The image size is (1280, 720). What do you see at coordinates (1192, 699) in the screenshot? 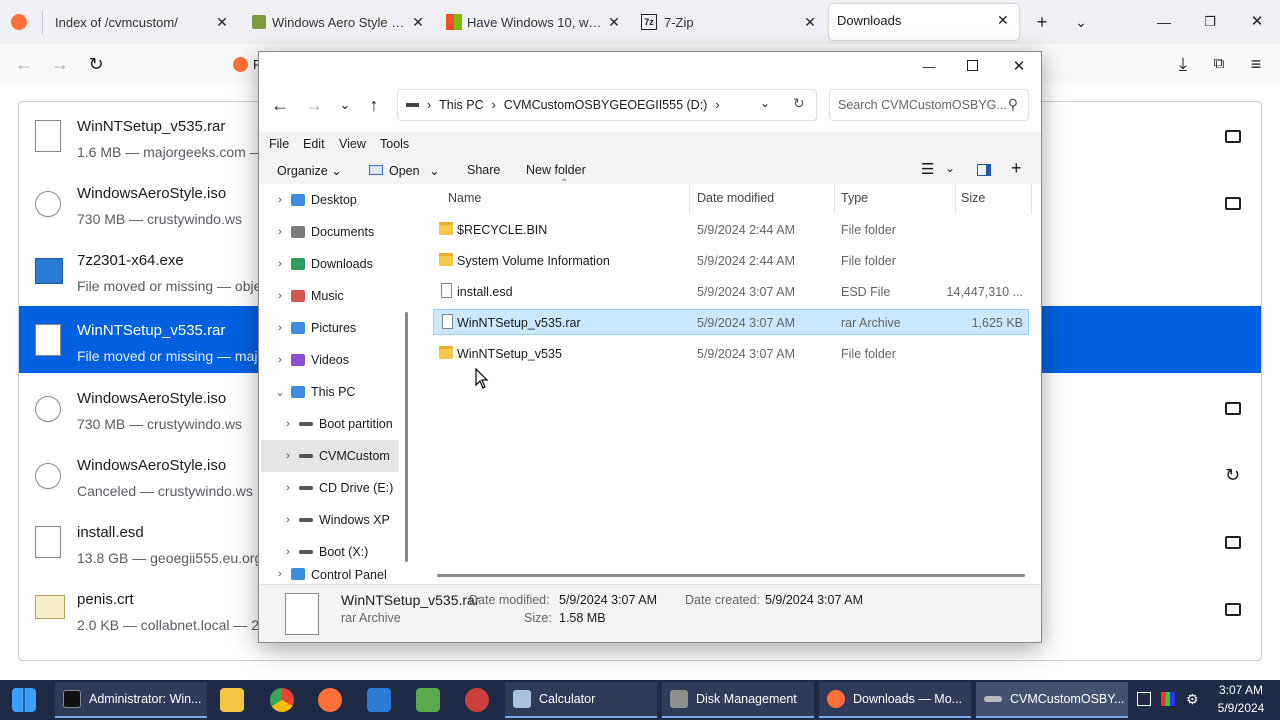
I see `settings-icon: ⚙` at bounding box center [1192, 699].